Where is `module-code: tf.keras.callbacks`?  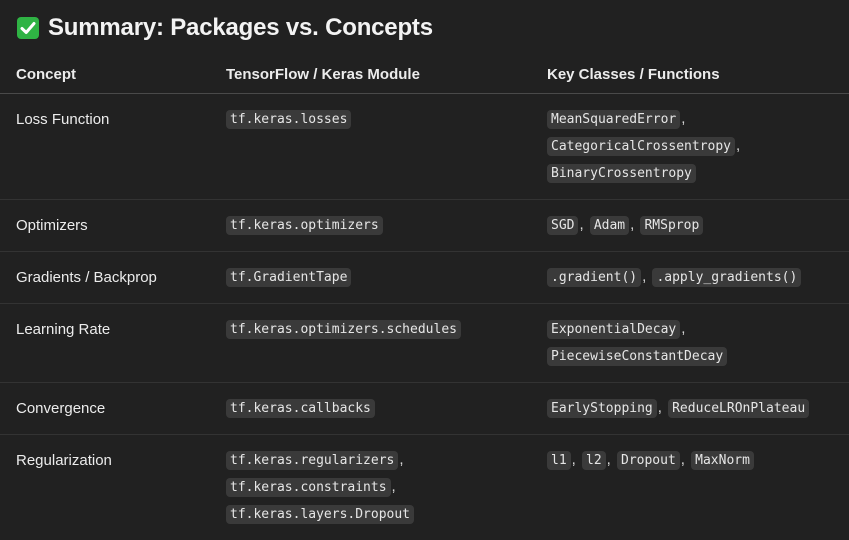 module-code: tf.keras.callbacks is located at coordinates (300, 408).